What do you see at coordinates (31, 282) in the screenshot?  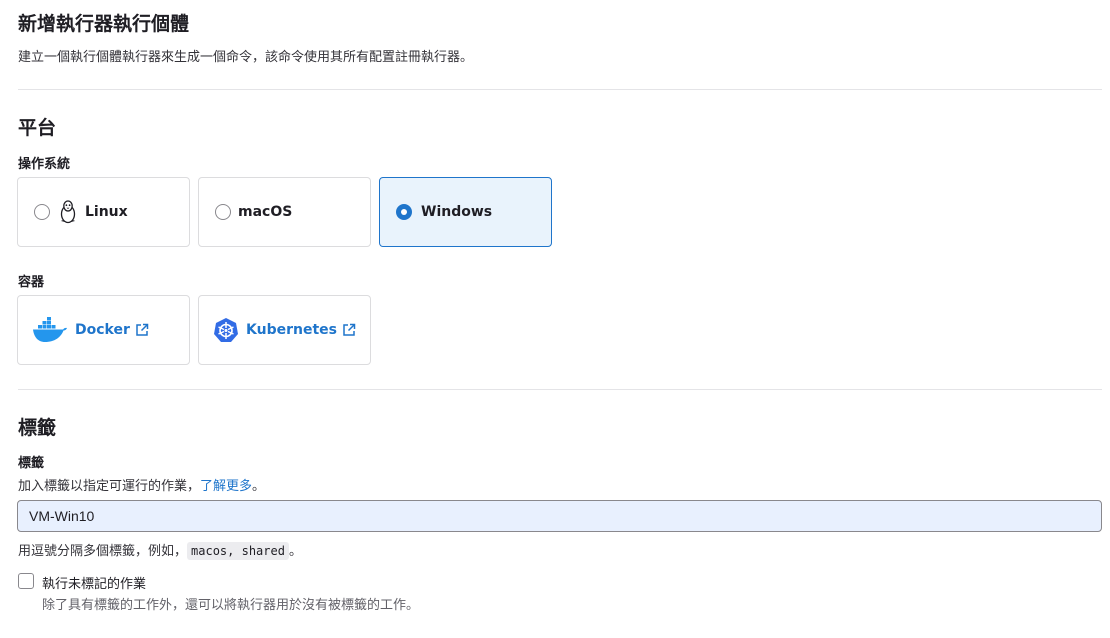 I see `containers-label: 容器` at bounding box center [31, 282].